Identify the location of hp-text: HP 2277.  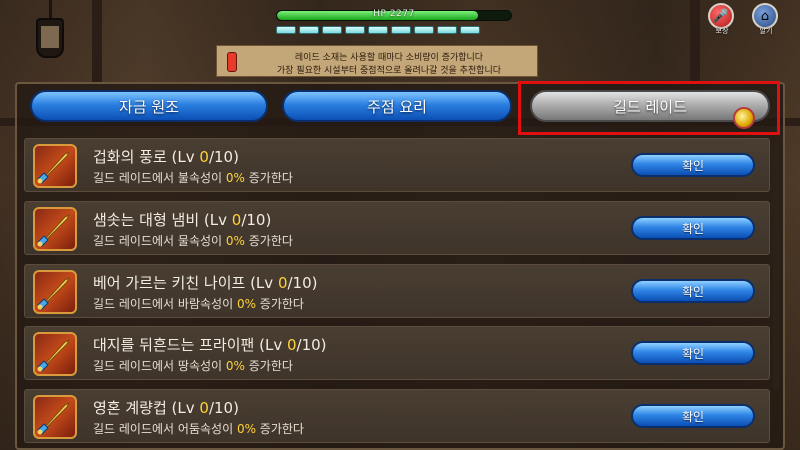
(394, 14).